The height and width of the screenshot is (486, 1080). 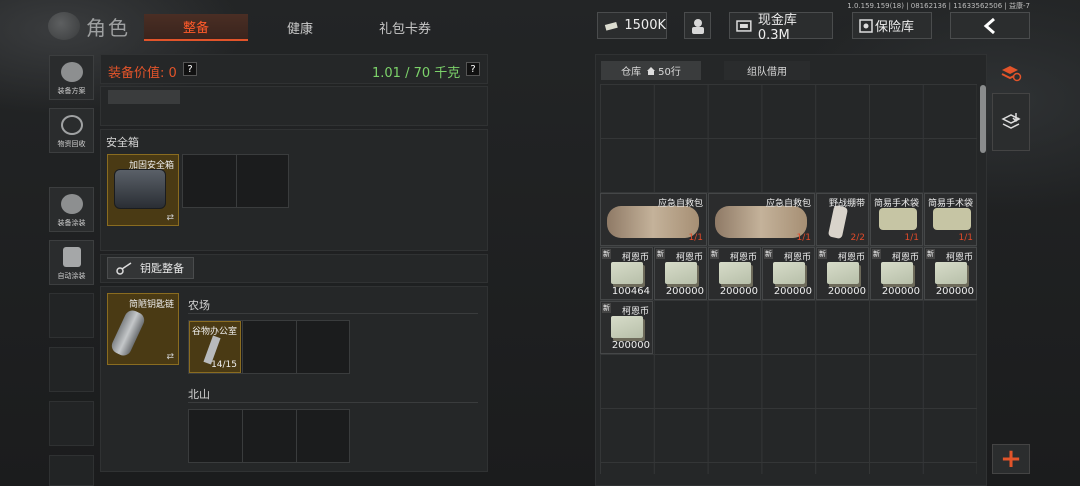 I want to click on sort-layers-button, so click(x=1011, y=73).